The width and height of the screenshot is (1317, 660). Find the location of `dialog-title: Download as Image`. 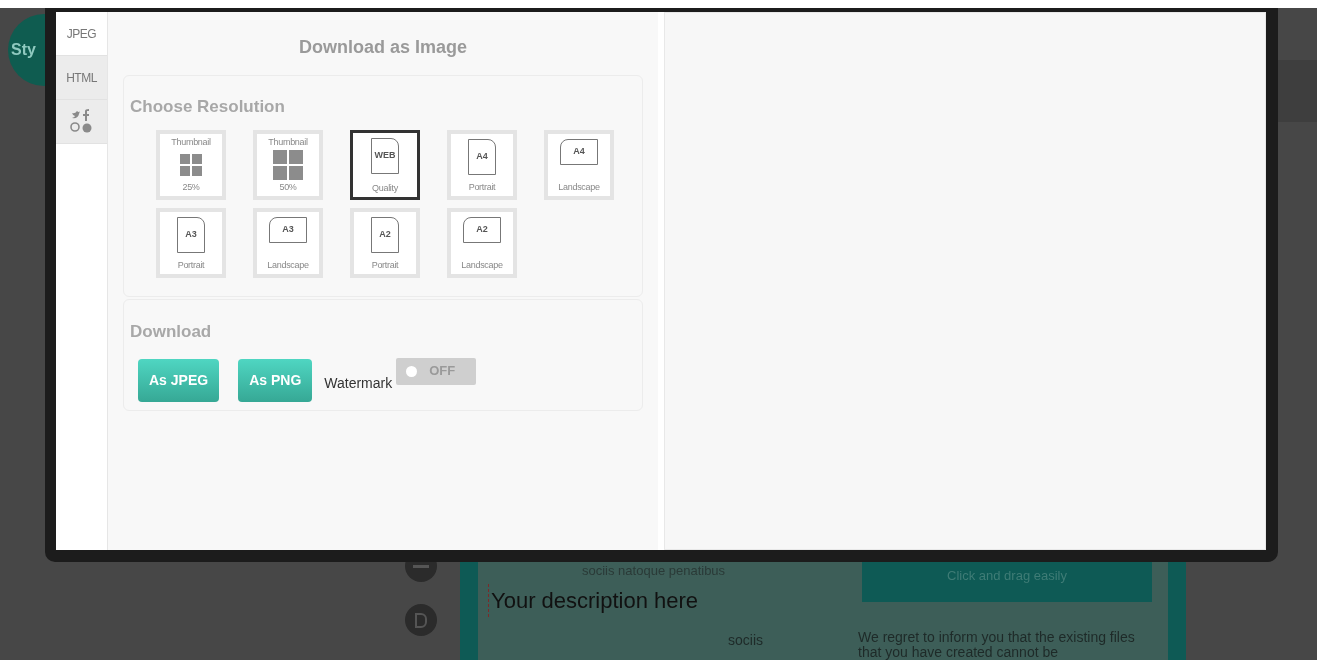

dialog-title: Download as Image is located at coordinates (382, 47).